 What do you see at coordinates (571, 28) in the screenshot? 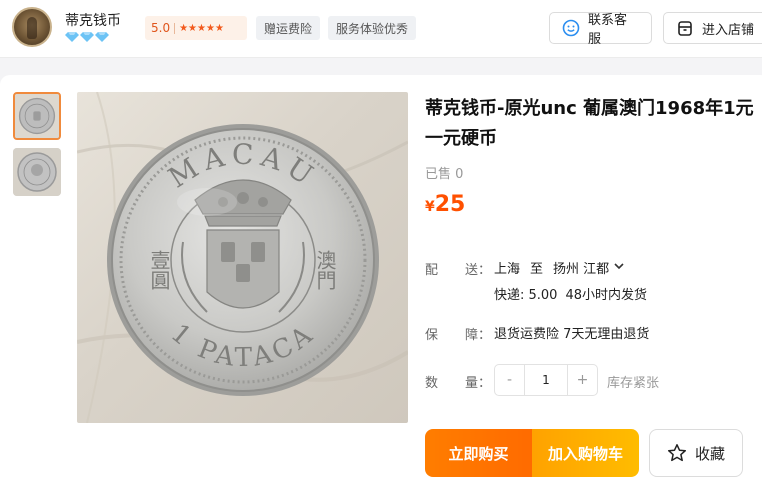
I see `chat-smile-icon` at bounding box center [571, 28].